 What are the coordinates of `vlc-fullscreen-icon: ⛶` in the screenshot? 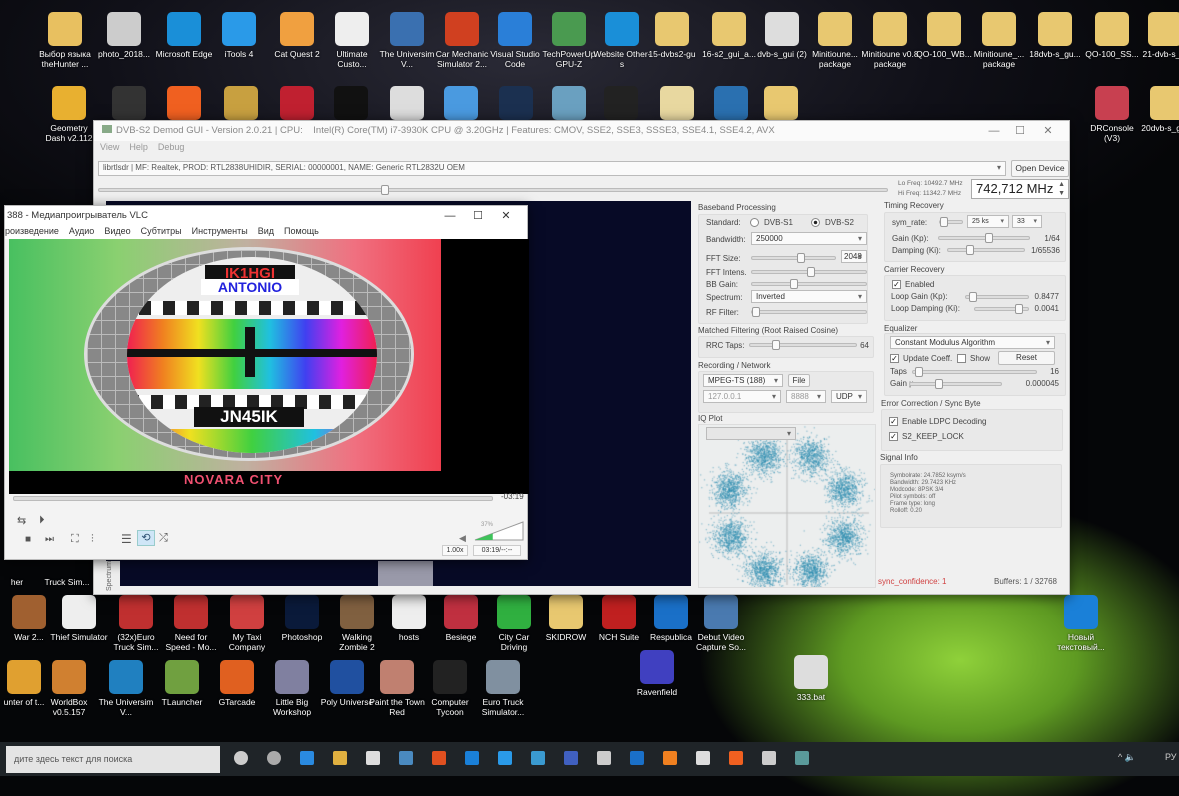 It's located at (75, 539).